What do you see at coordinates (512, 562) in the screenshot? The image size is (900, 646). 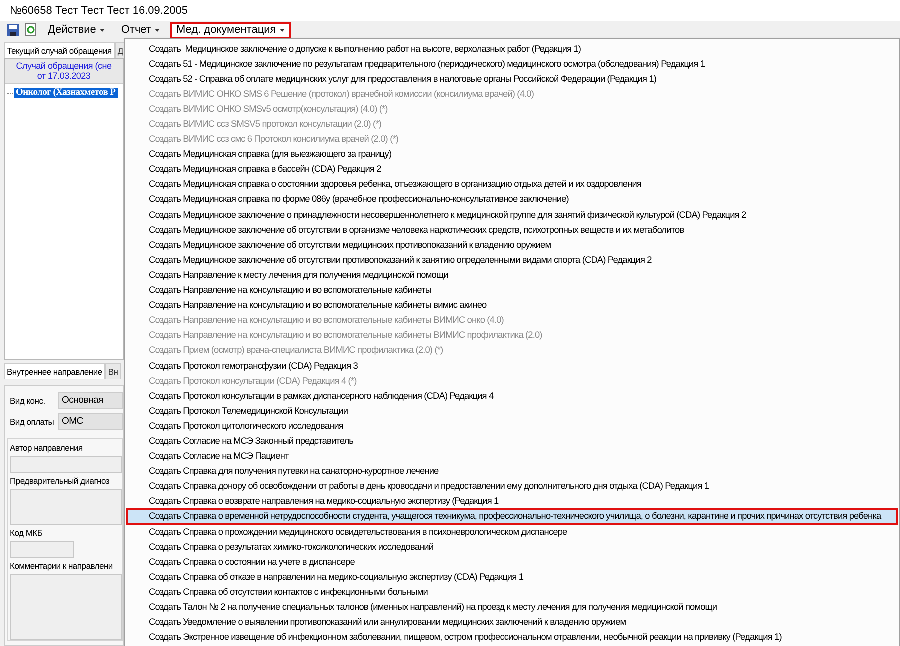 I see `menu-item: Создать Справка о состоянии на учете в диспансере` at bounding box center [512, 562].